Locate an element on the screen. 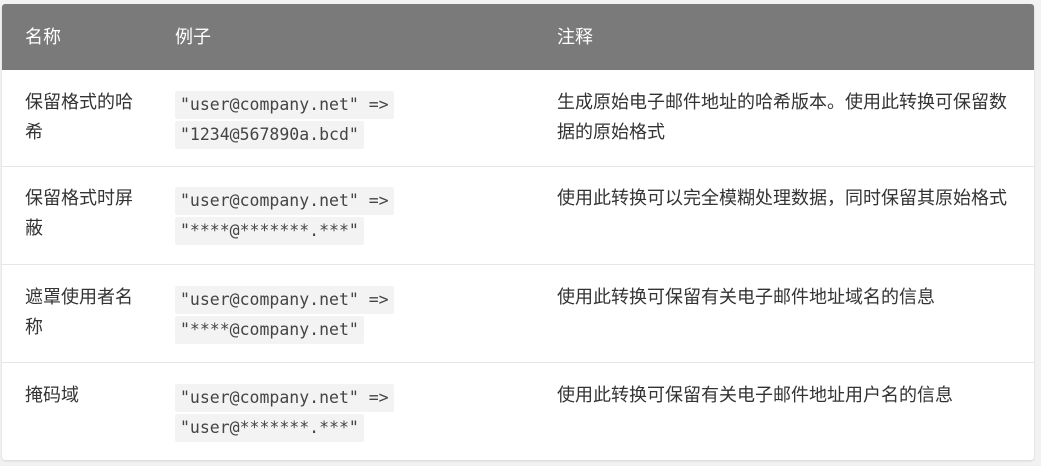 Image resolution: width=1041 pixels, height=466 pixels. row-example: "user@company.net" => "****@*******.***" is located at coordinates (355, 217).